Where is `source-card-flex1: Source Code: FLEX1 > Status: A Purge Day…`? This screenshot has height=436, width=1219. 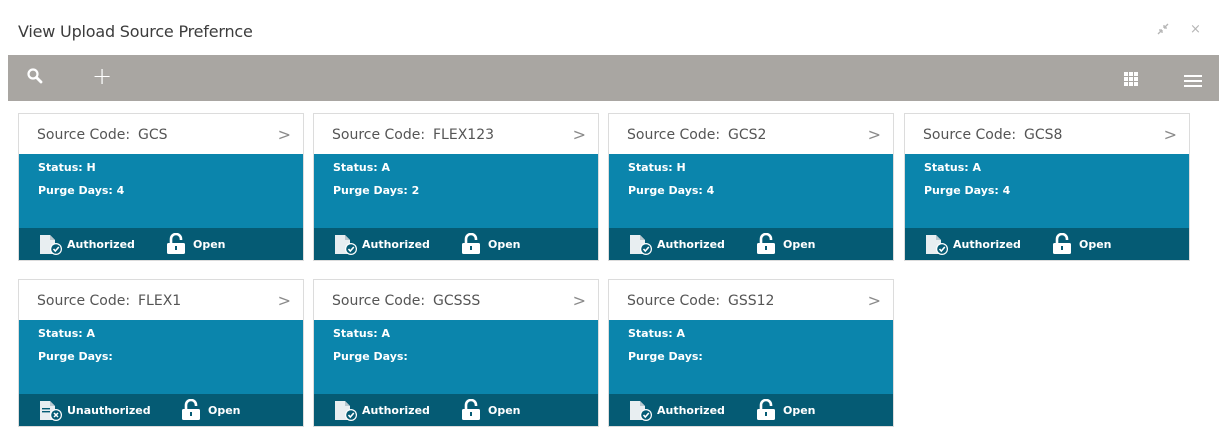
source-card-flex1: Source Code: FLEX1 > Status: A Purge Day… is located at coordinates (161, 353).